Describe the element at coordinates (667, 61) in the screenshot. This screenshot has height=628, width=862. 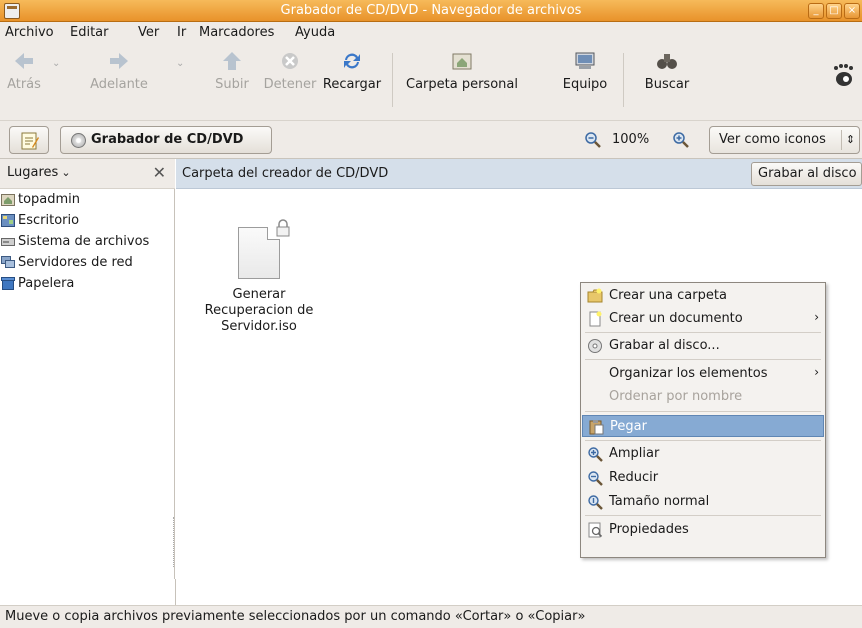
I see `binoculars-icon` at that location.